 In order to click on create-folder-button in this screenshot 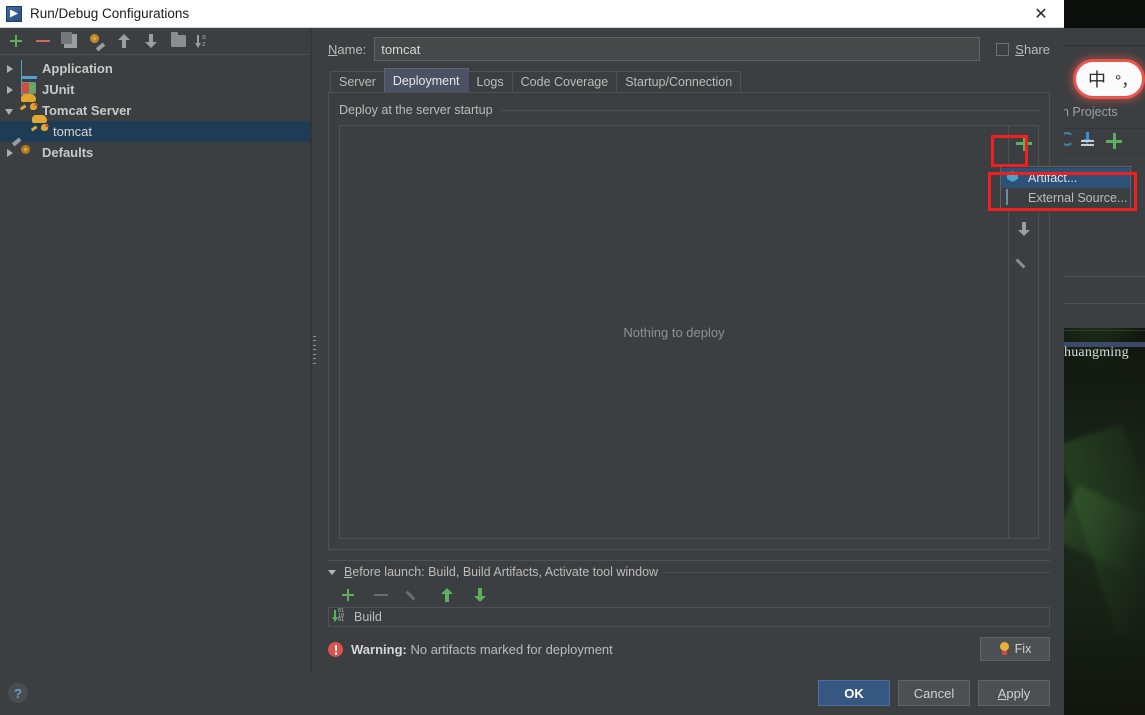, I will do `click(178, 41)`.